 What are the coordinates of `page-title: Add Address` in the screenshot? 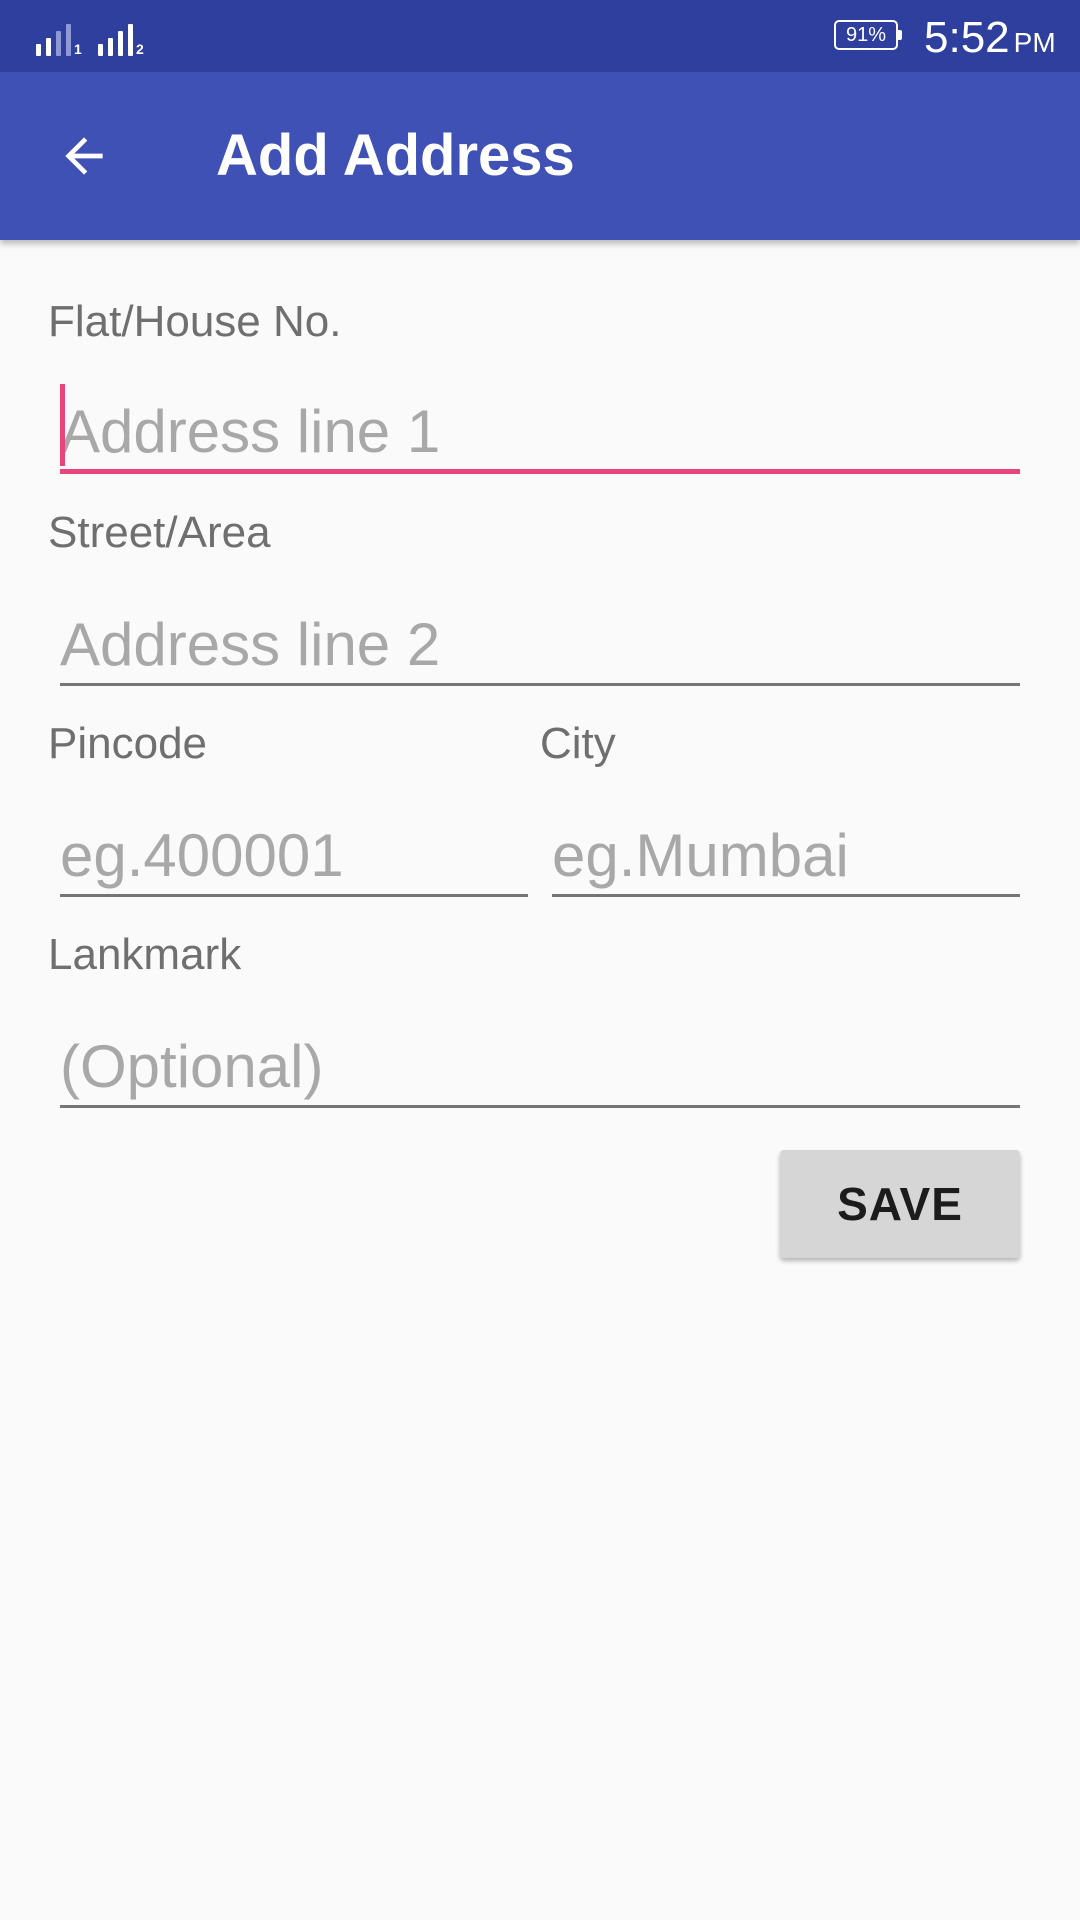 It's located at (395, 155).